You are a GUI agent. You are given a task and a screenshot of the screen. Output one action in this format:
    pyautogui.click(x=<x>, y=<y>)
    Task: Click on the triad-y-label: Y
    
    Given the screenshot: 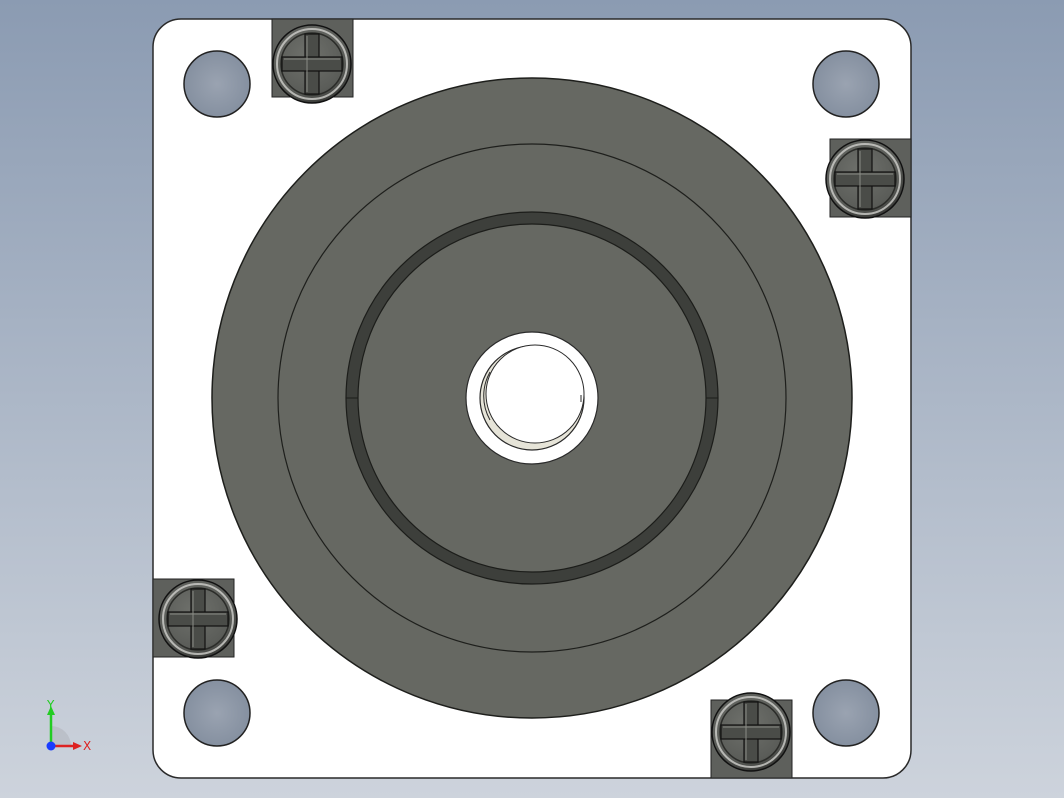 What is the action you would take?
    pyautogui.click(x=50, y=705)
    